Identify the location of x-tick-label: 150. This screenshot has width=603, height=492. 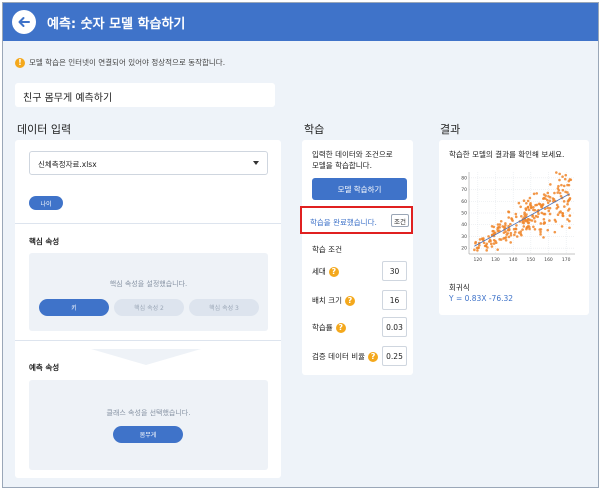
(531, 260).